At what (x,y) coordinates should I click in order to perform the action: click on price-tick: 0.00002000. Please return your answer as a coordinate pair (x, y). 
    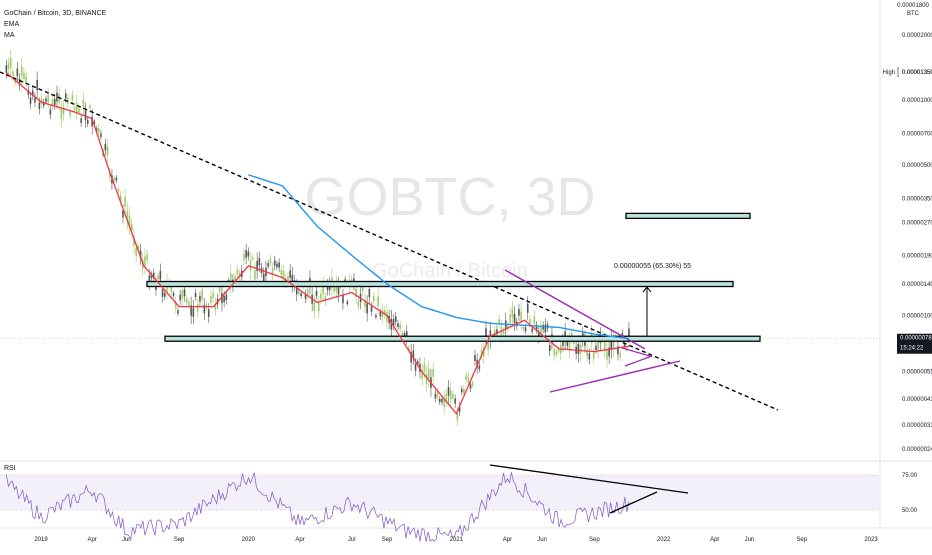
    Looking at the image, I should click on (917, 36).